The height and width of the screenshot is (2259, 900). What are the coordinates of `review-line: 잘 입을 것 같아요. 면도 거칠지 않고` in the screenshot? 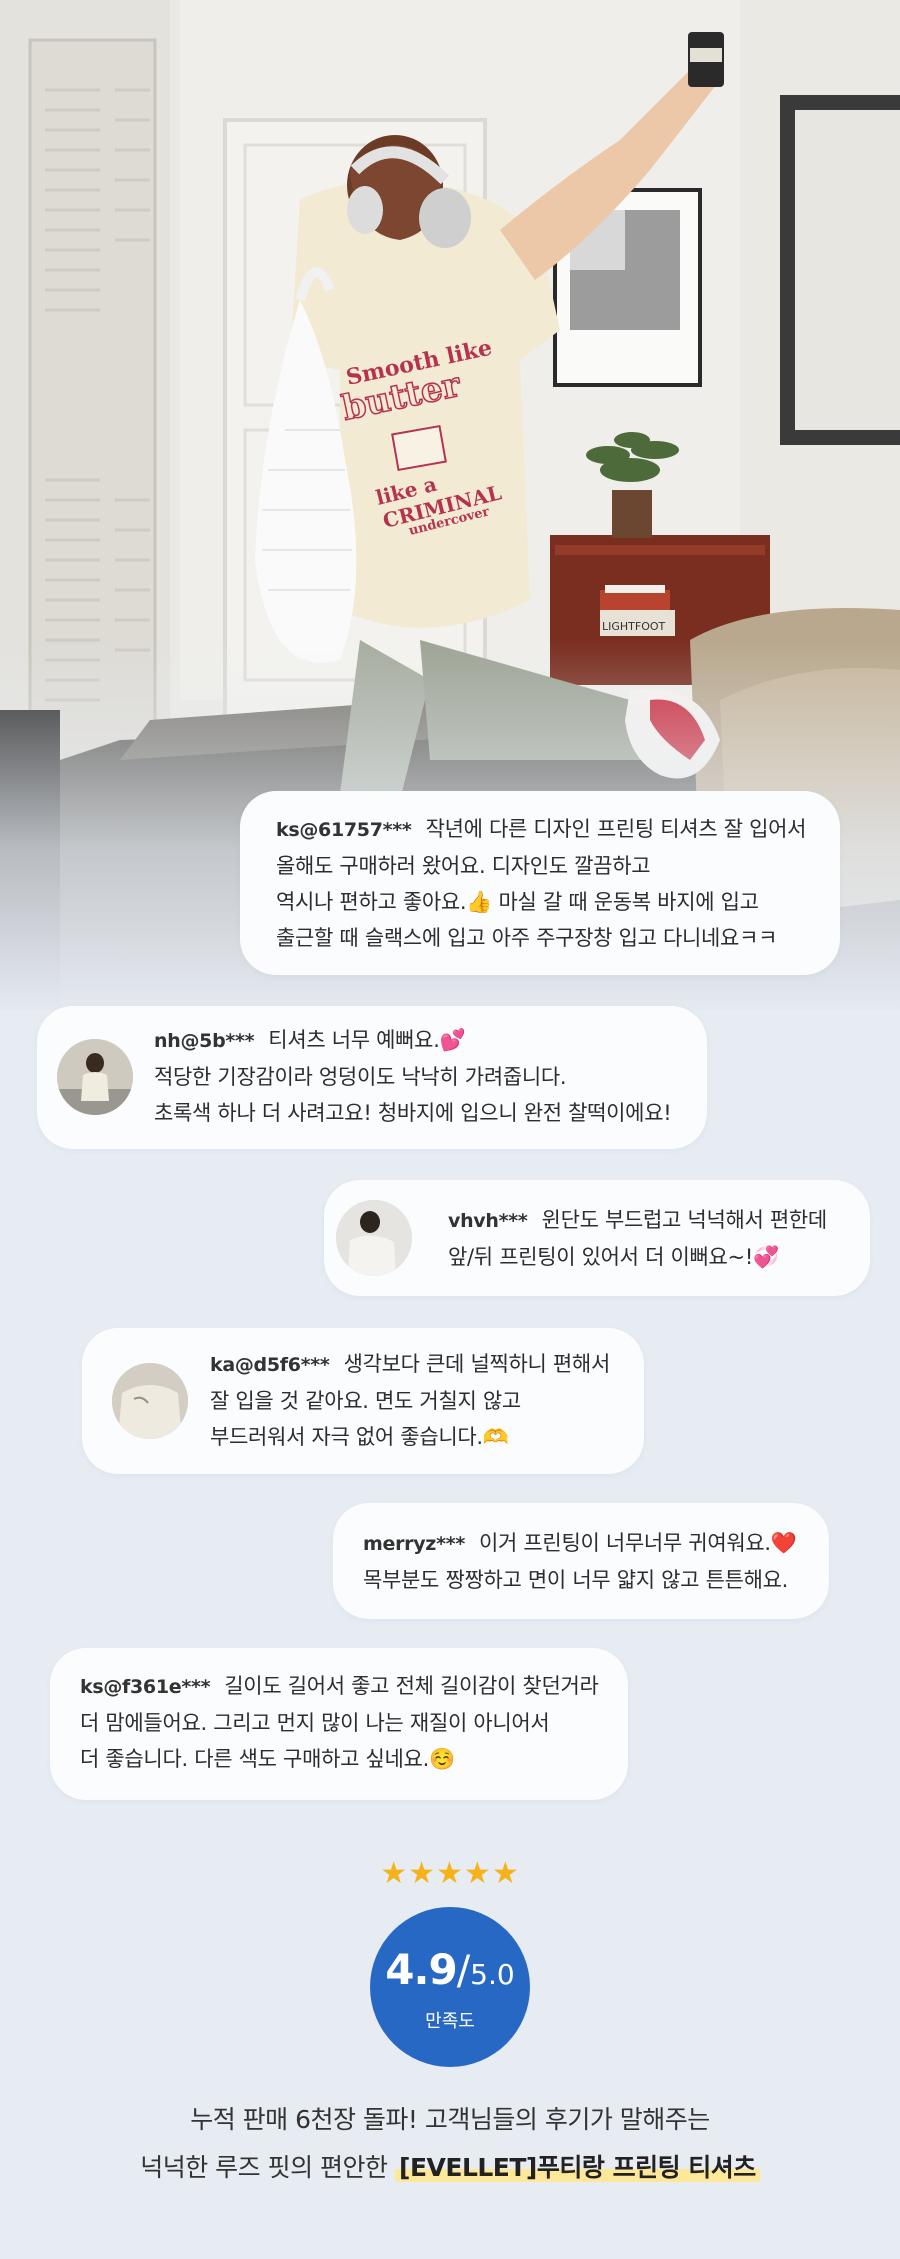 It's located at (365, 1401).